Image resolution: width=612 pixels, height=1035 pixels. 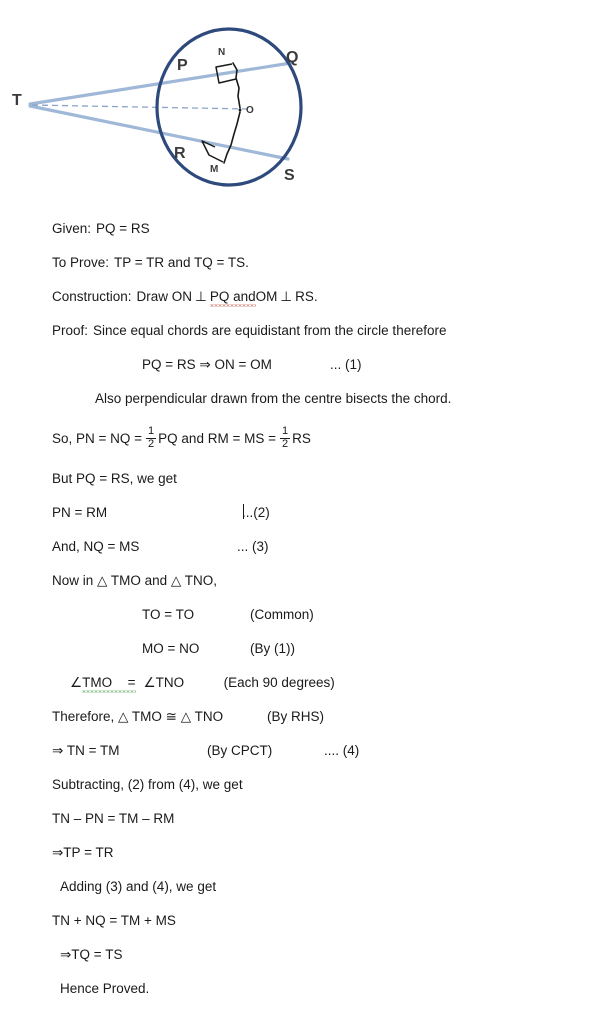 What do you see at coordinates (181, 262) in the screenshot?
I see `to-prove-value: TP = TR and TQ = TS.` at bounding box center [181, 262].